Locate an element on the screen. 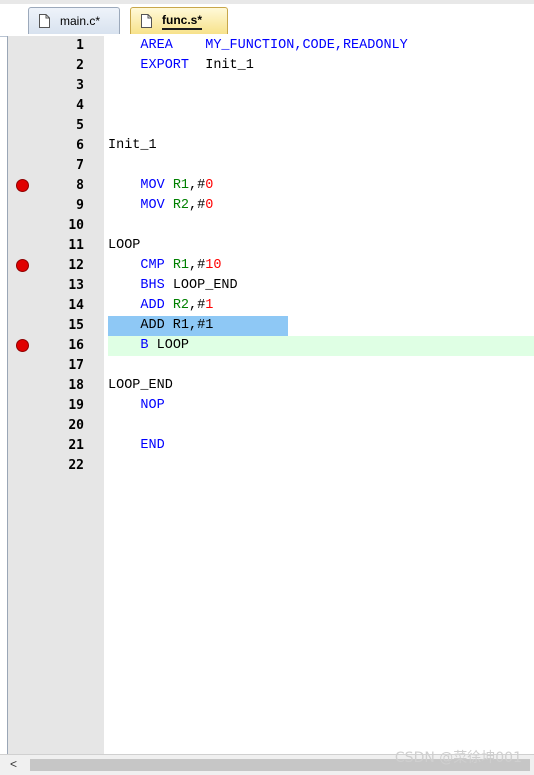  code-token: MY_FUNCTION, is located at coordinates (254, 45).